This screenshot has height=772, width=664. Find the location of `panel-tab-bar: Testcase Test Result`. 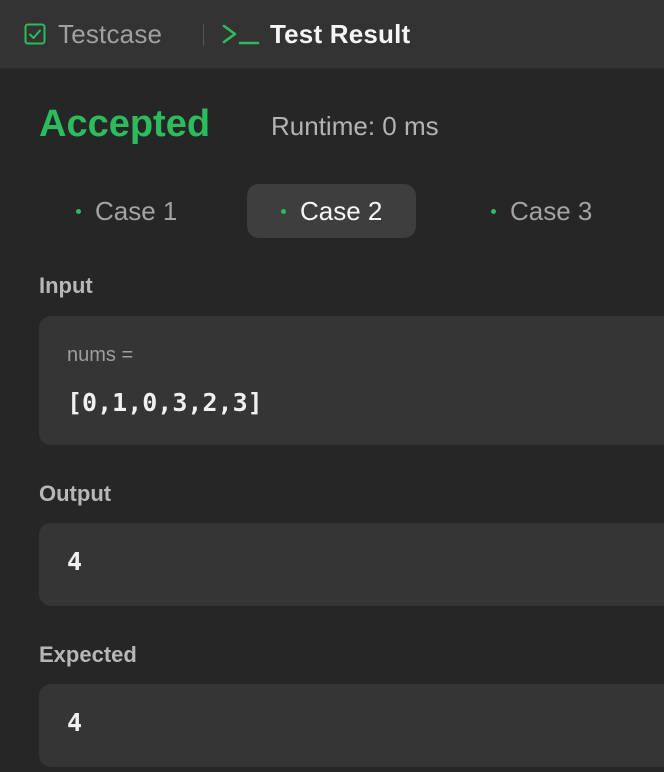

panel-tab-bar: Testcase Test Result is located at coordinates (332, 34).